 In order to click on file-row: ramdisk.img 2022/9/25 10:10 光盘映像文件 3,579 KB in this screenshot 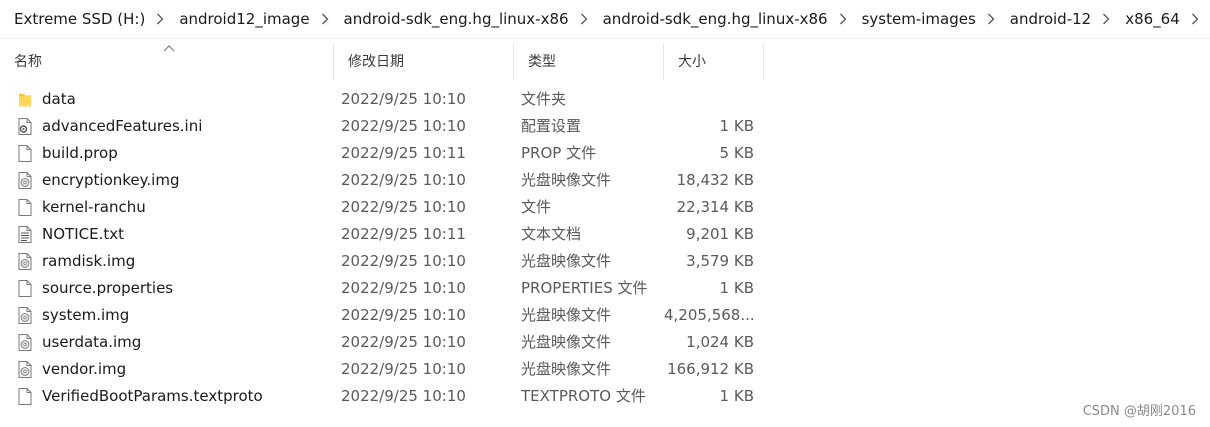, I will do `click(385, 261)`.